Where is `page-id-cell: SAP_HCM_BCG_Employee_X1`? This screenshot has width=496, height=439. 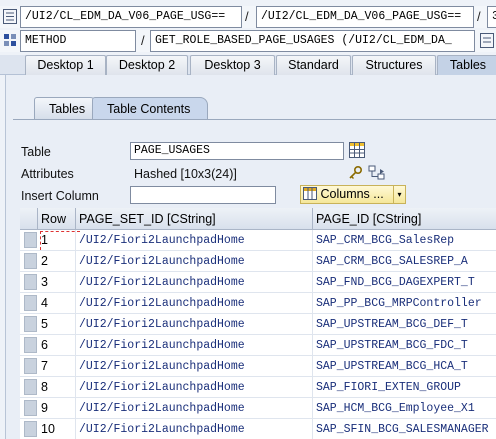 page-id-cell: SAP_HCM_BCG_Employee_X1 is located at coordinates (404, 408).